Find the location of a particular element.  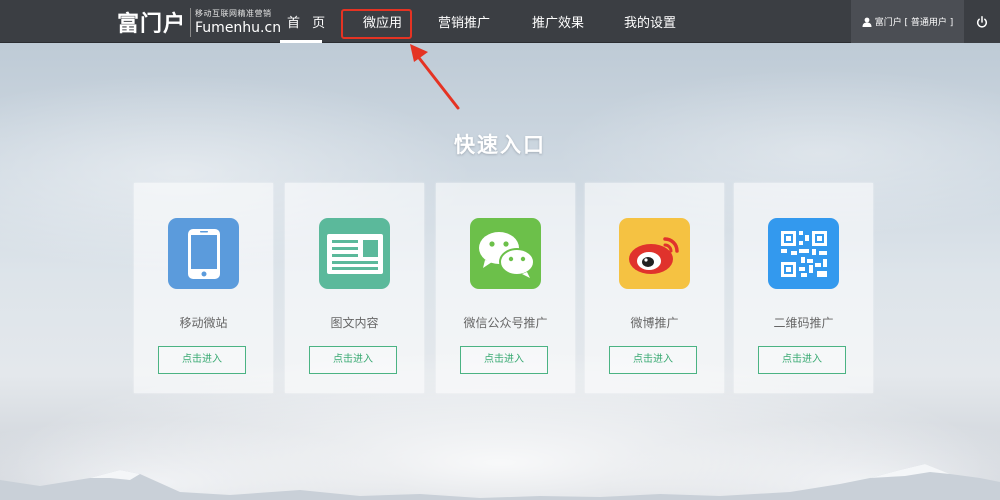

quick-entry-title: 快速入口 is located at coordinates (500, 145).